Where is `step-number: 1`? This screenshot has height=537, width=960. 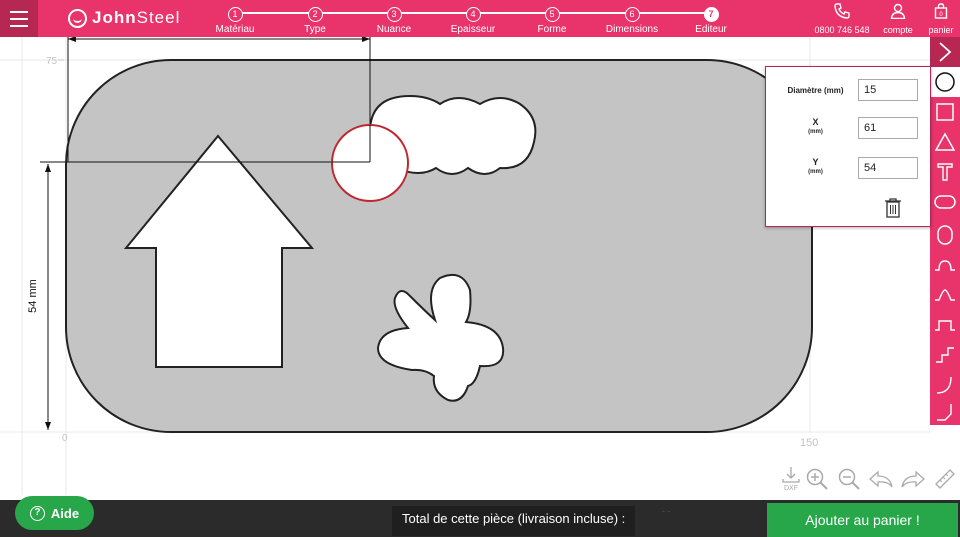 step-number: 1 is located at coordinates (235, 14).